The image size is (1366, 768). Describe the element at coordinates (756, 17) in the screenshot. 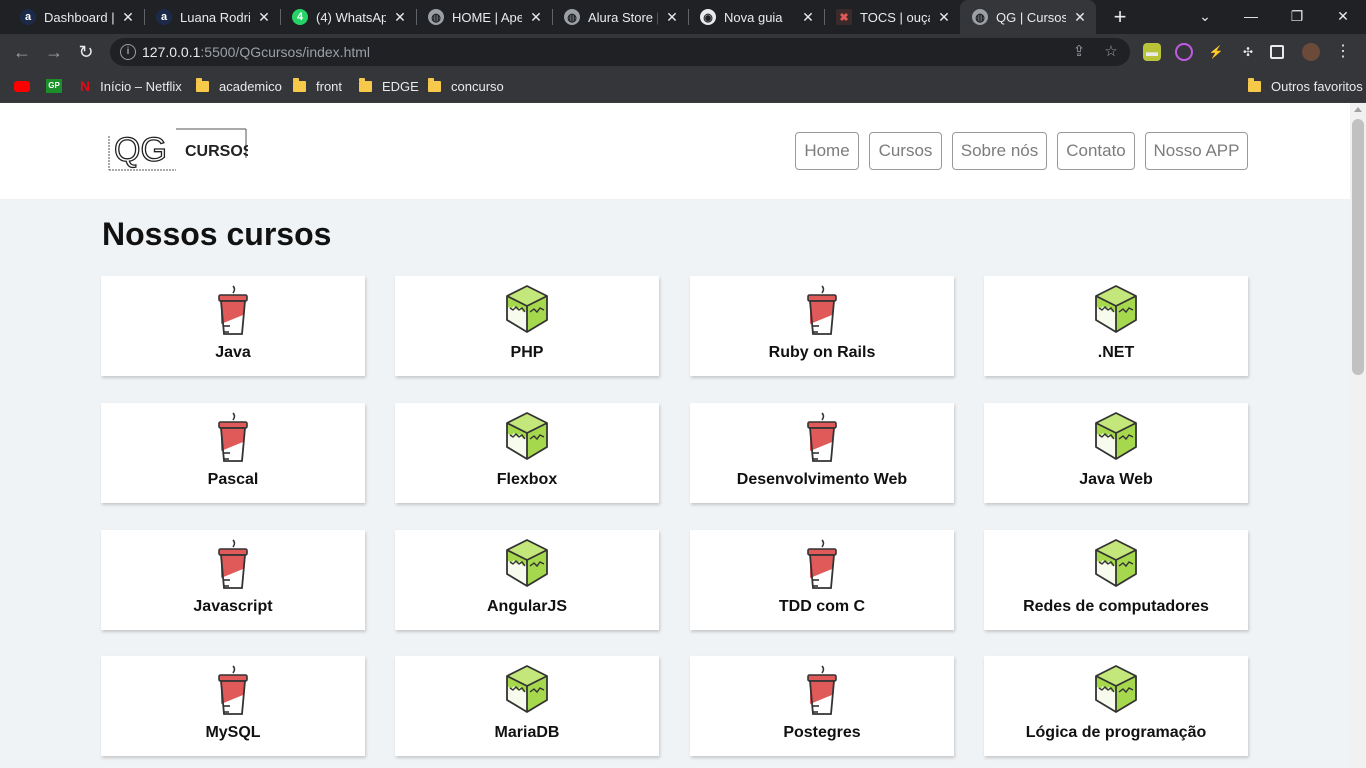

I see `tab-nova-guia: ◉ Nova guia ✕` at that location.